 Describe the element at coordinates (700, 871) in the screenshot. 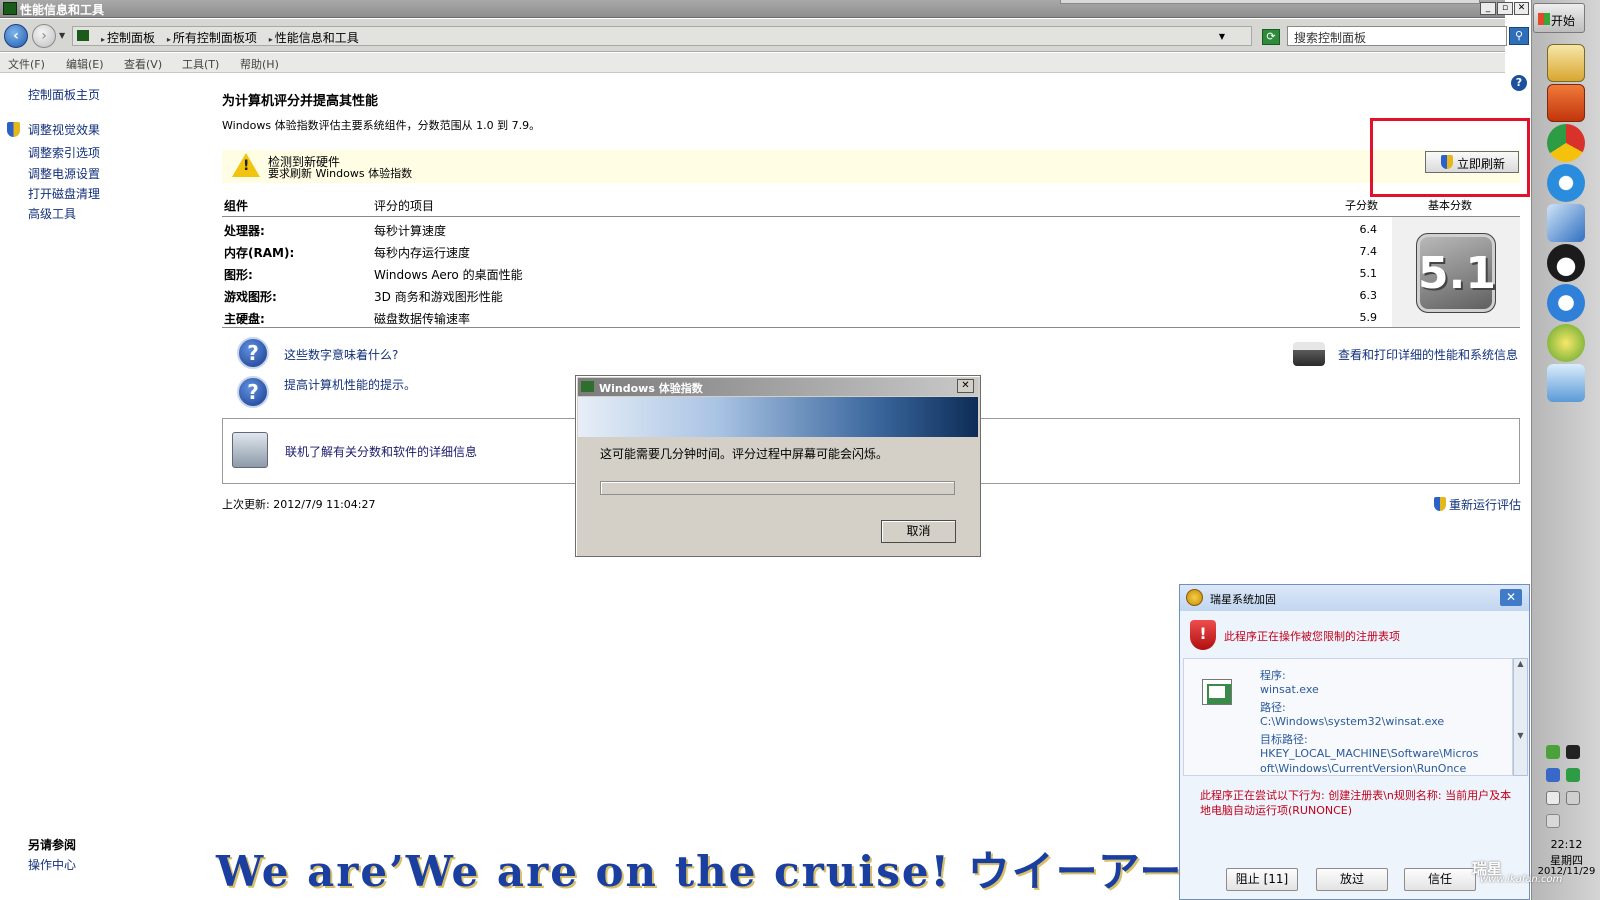

I see `subtitle-caption: We are’We are on the cruise! ウイーアー` at that location.